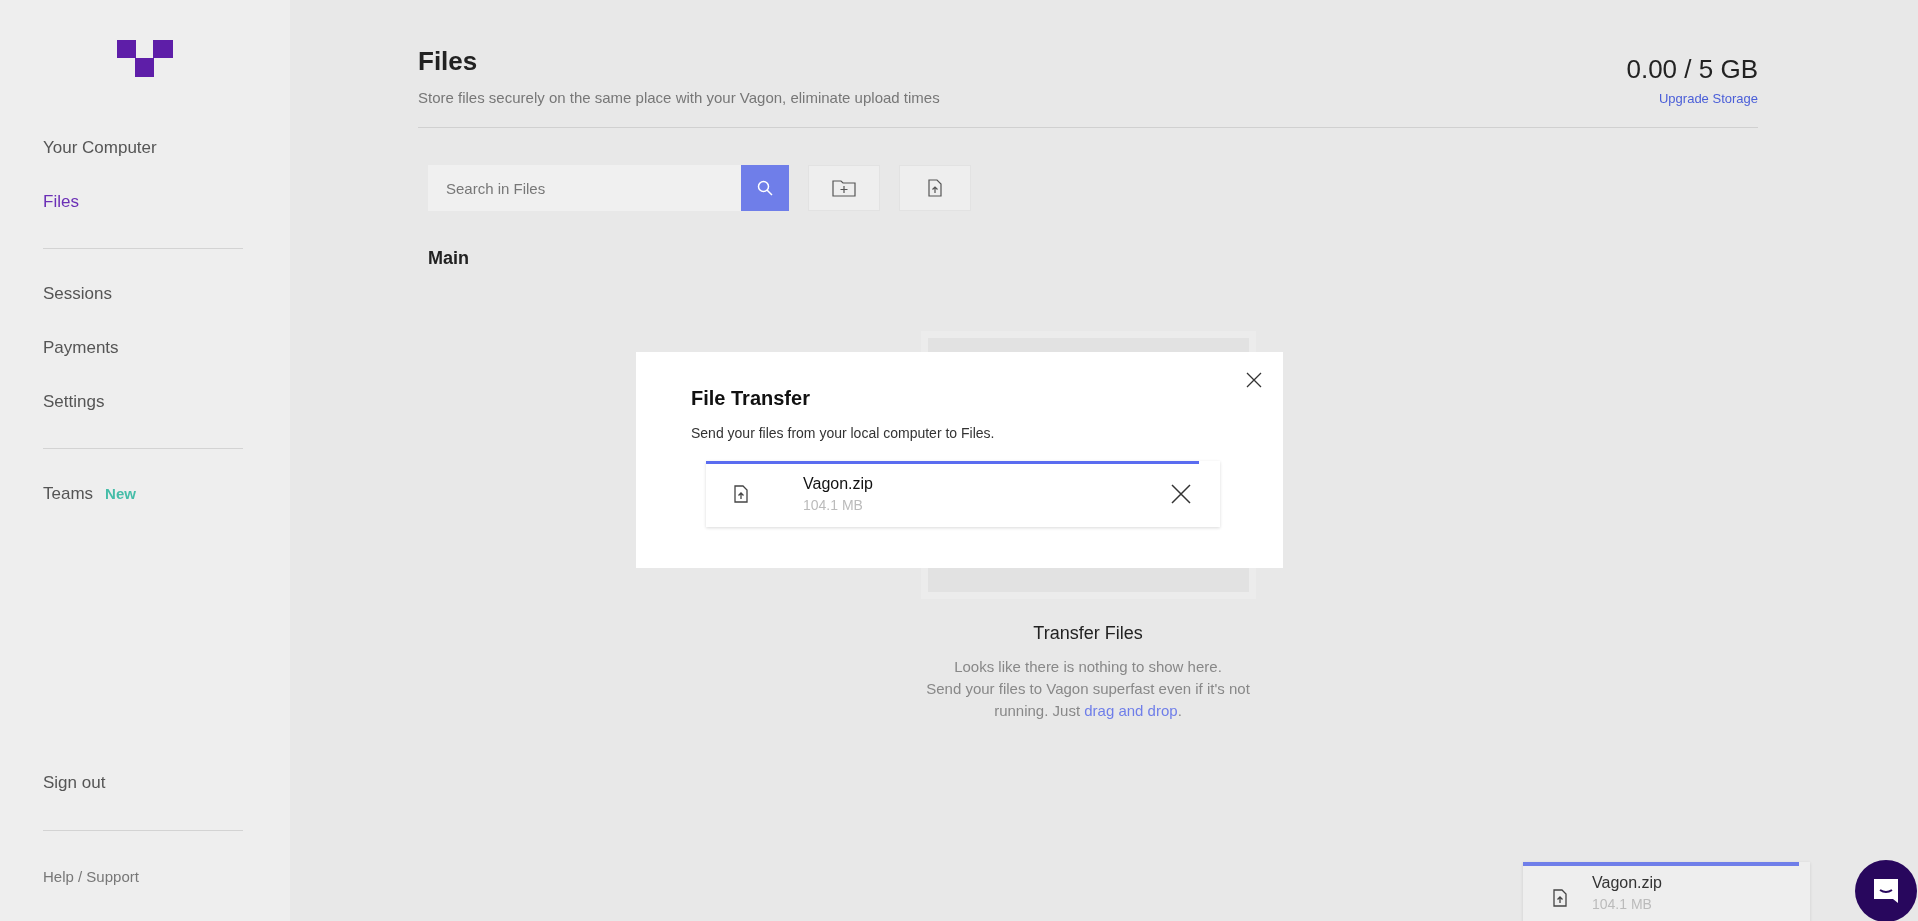 Image resolution: width=1918 pixels, height=921 pixels. What do you see at coordinates (100, 148) in the screenshot?
I see `nav-item: Your Computer` at bounding box center [100, 148].